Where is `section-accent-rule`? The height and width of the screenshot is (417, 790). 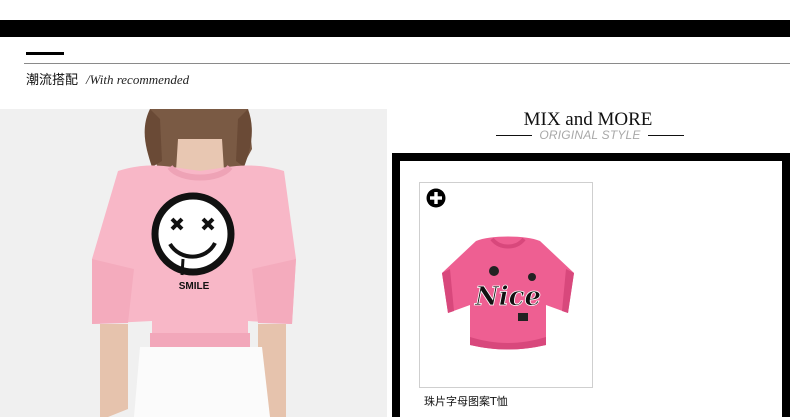 section-accent-rule is located at coordinates (45, 53).